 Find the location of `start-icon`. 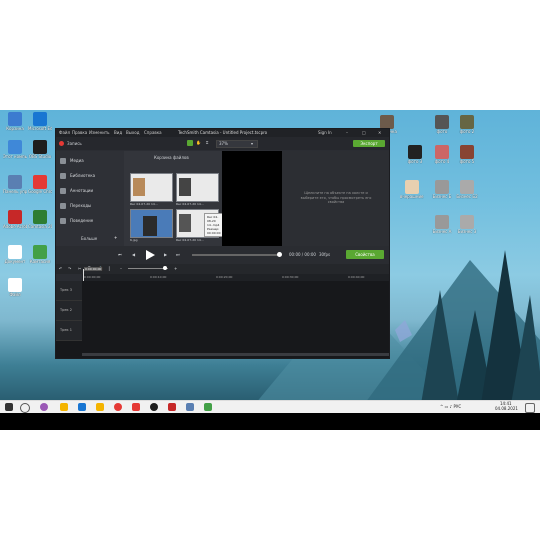

start-icon is located at coordinates (9, 407).